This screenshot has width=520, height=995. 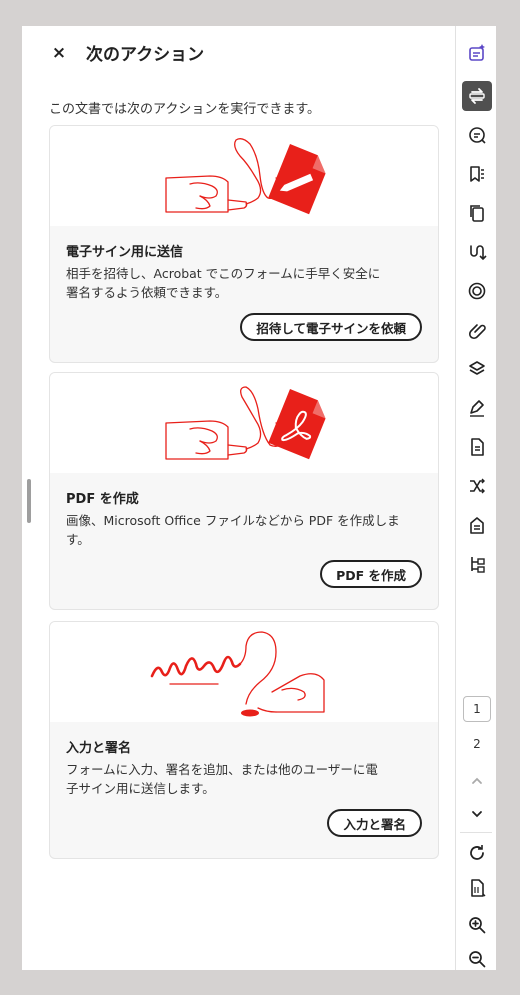 I want to click on card-title: 入力と署名, so click(x=99, y=748).